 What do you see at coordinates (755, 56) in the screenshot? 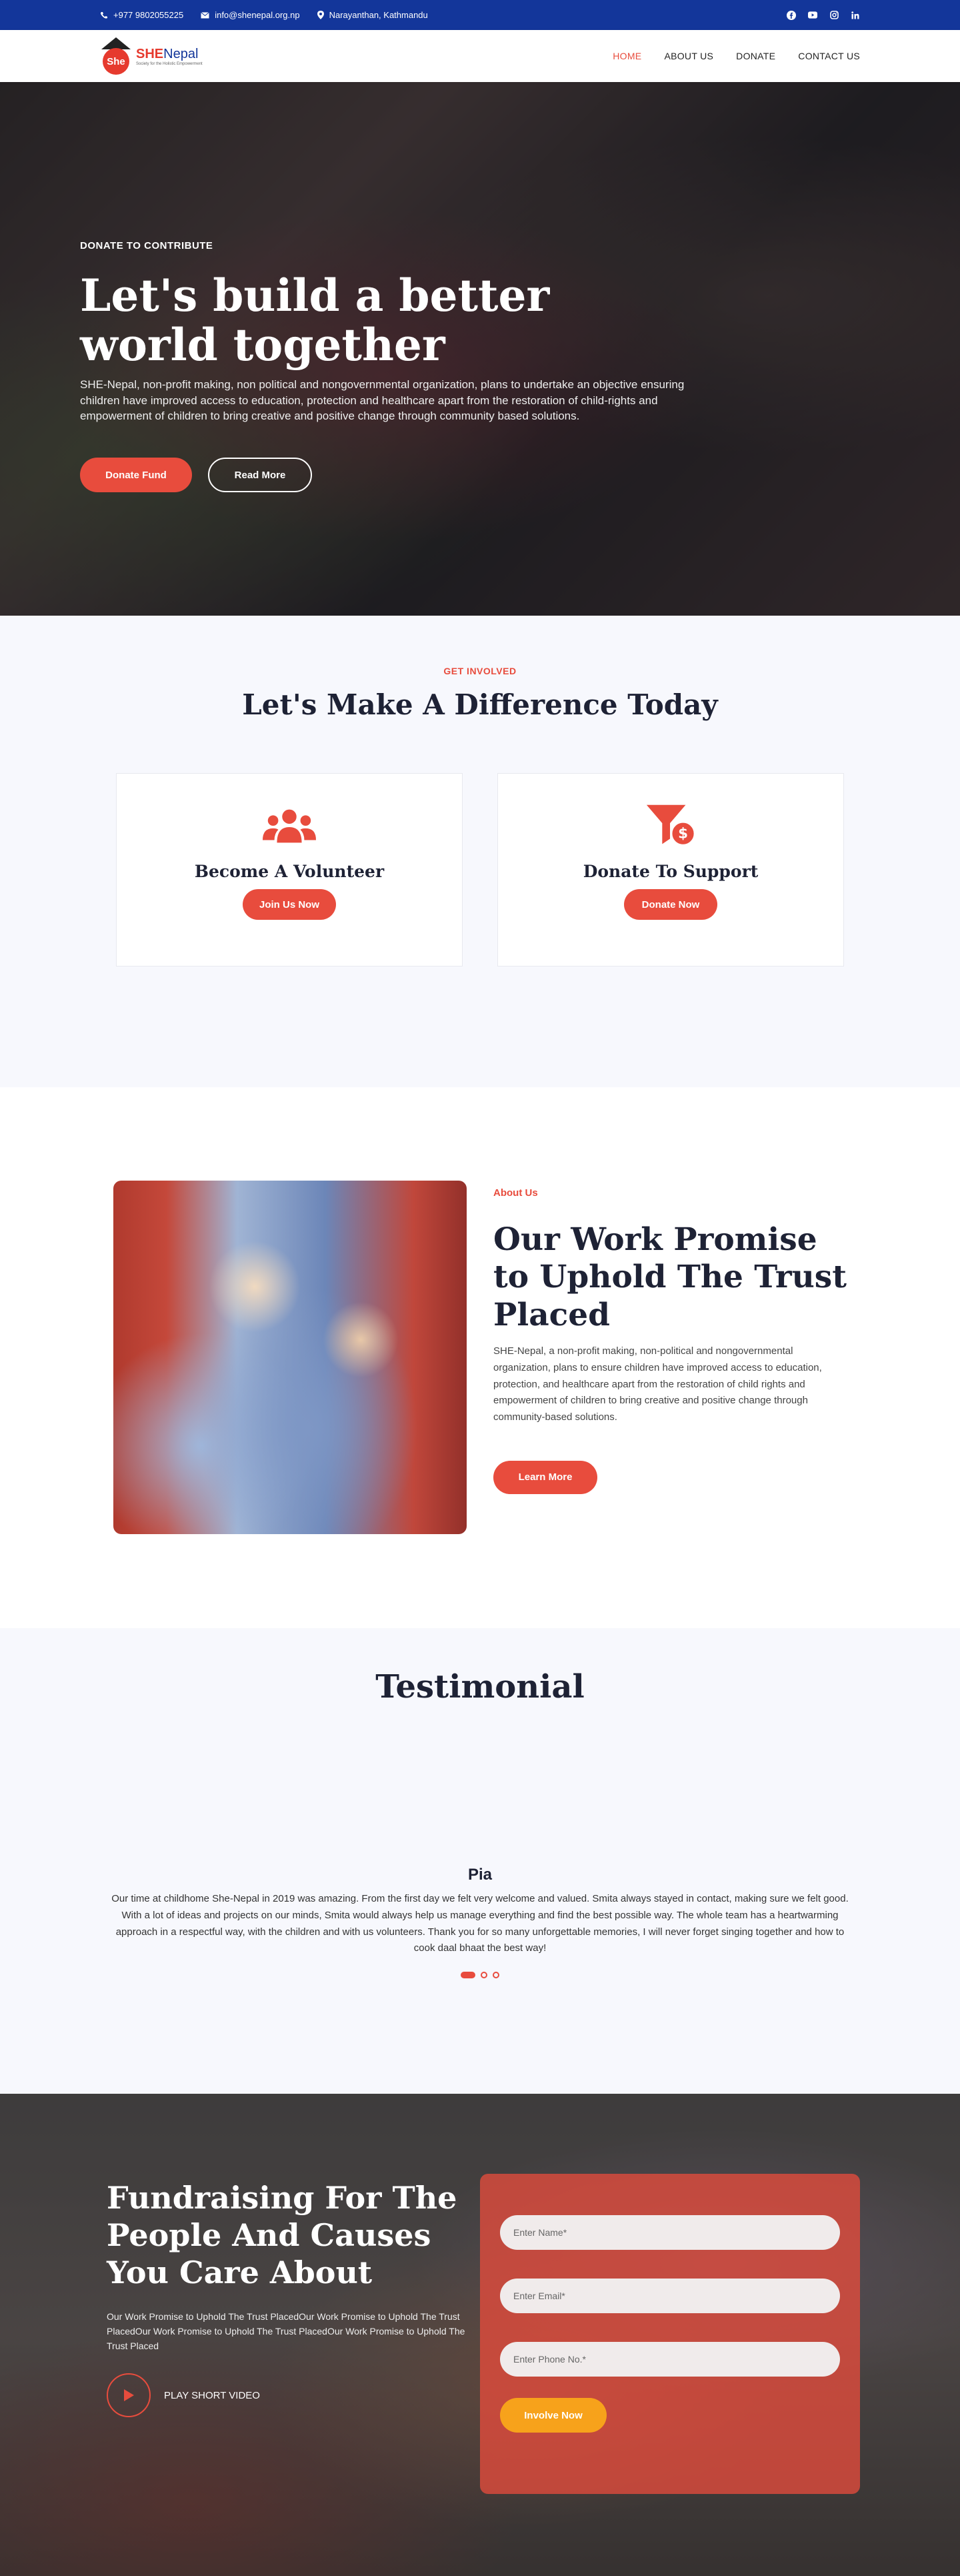
I see `nav-item-donate: DONATE` at bounding box center [755, 56].